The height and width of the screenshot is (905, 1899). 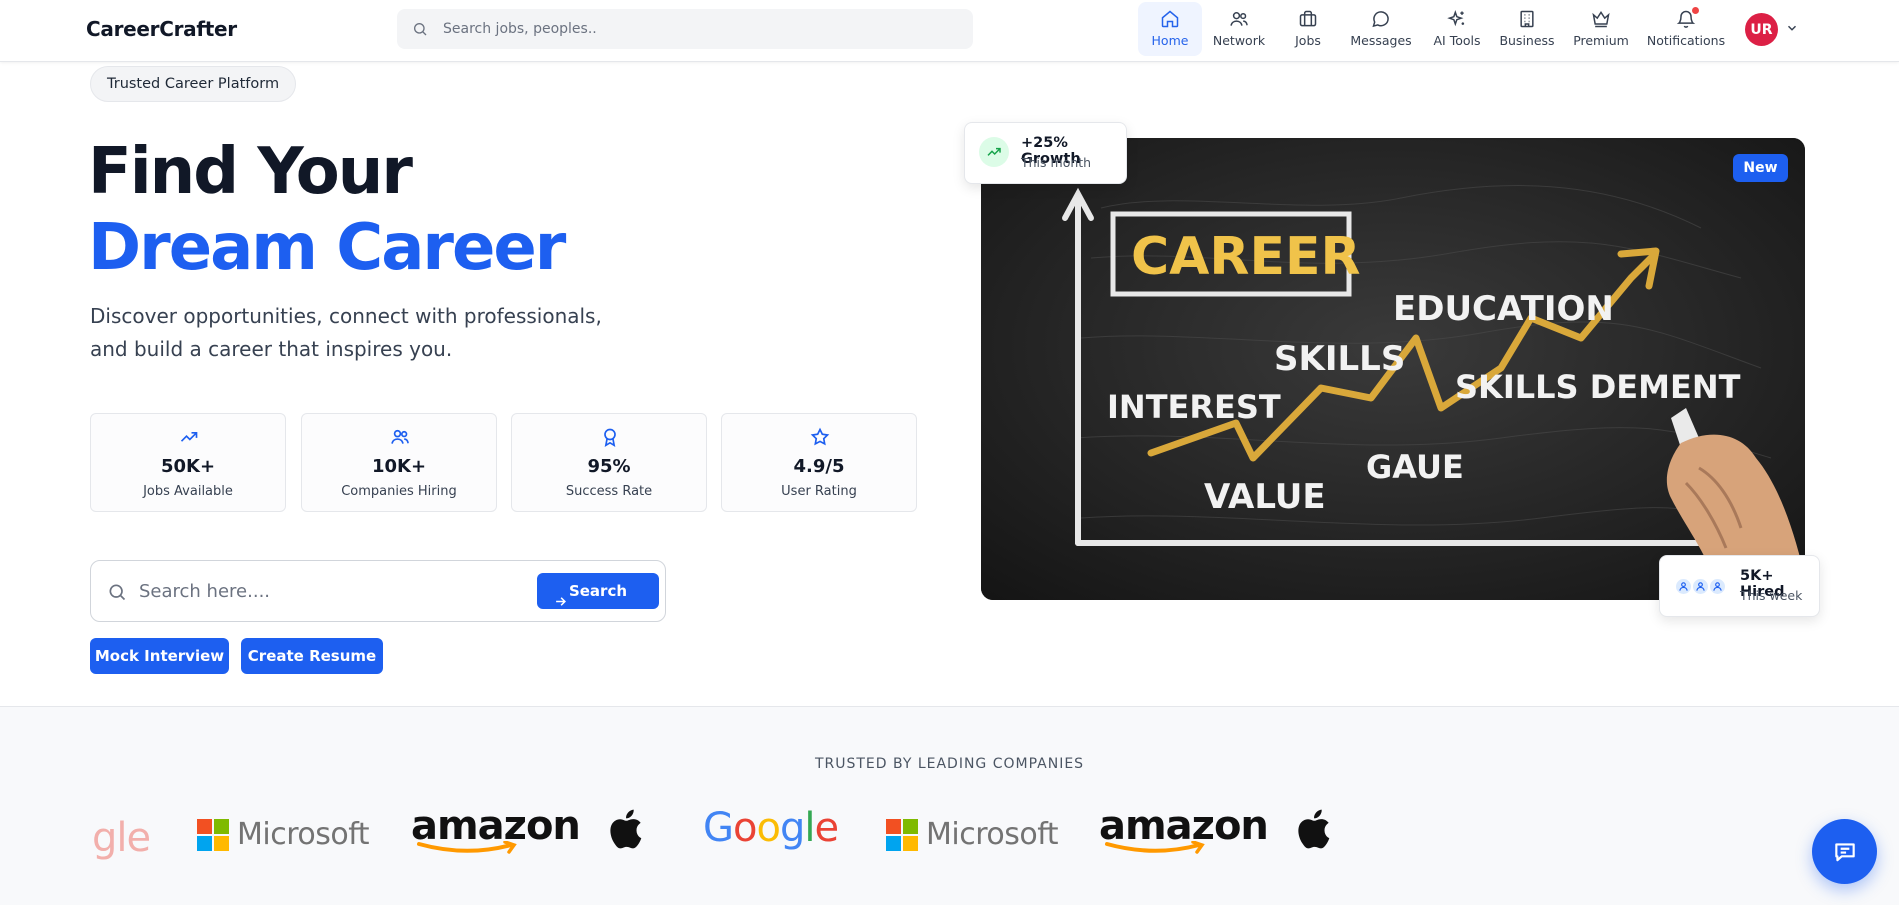 What do you see at coordinates (1265, 497) in the screenshot?
I see `chalk-word-value: VALUE` at bounding box center [1265, 497].